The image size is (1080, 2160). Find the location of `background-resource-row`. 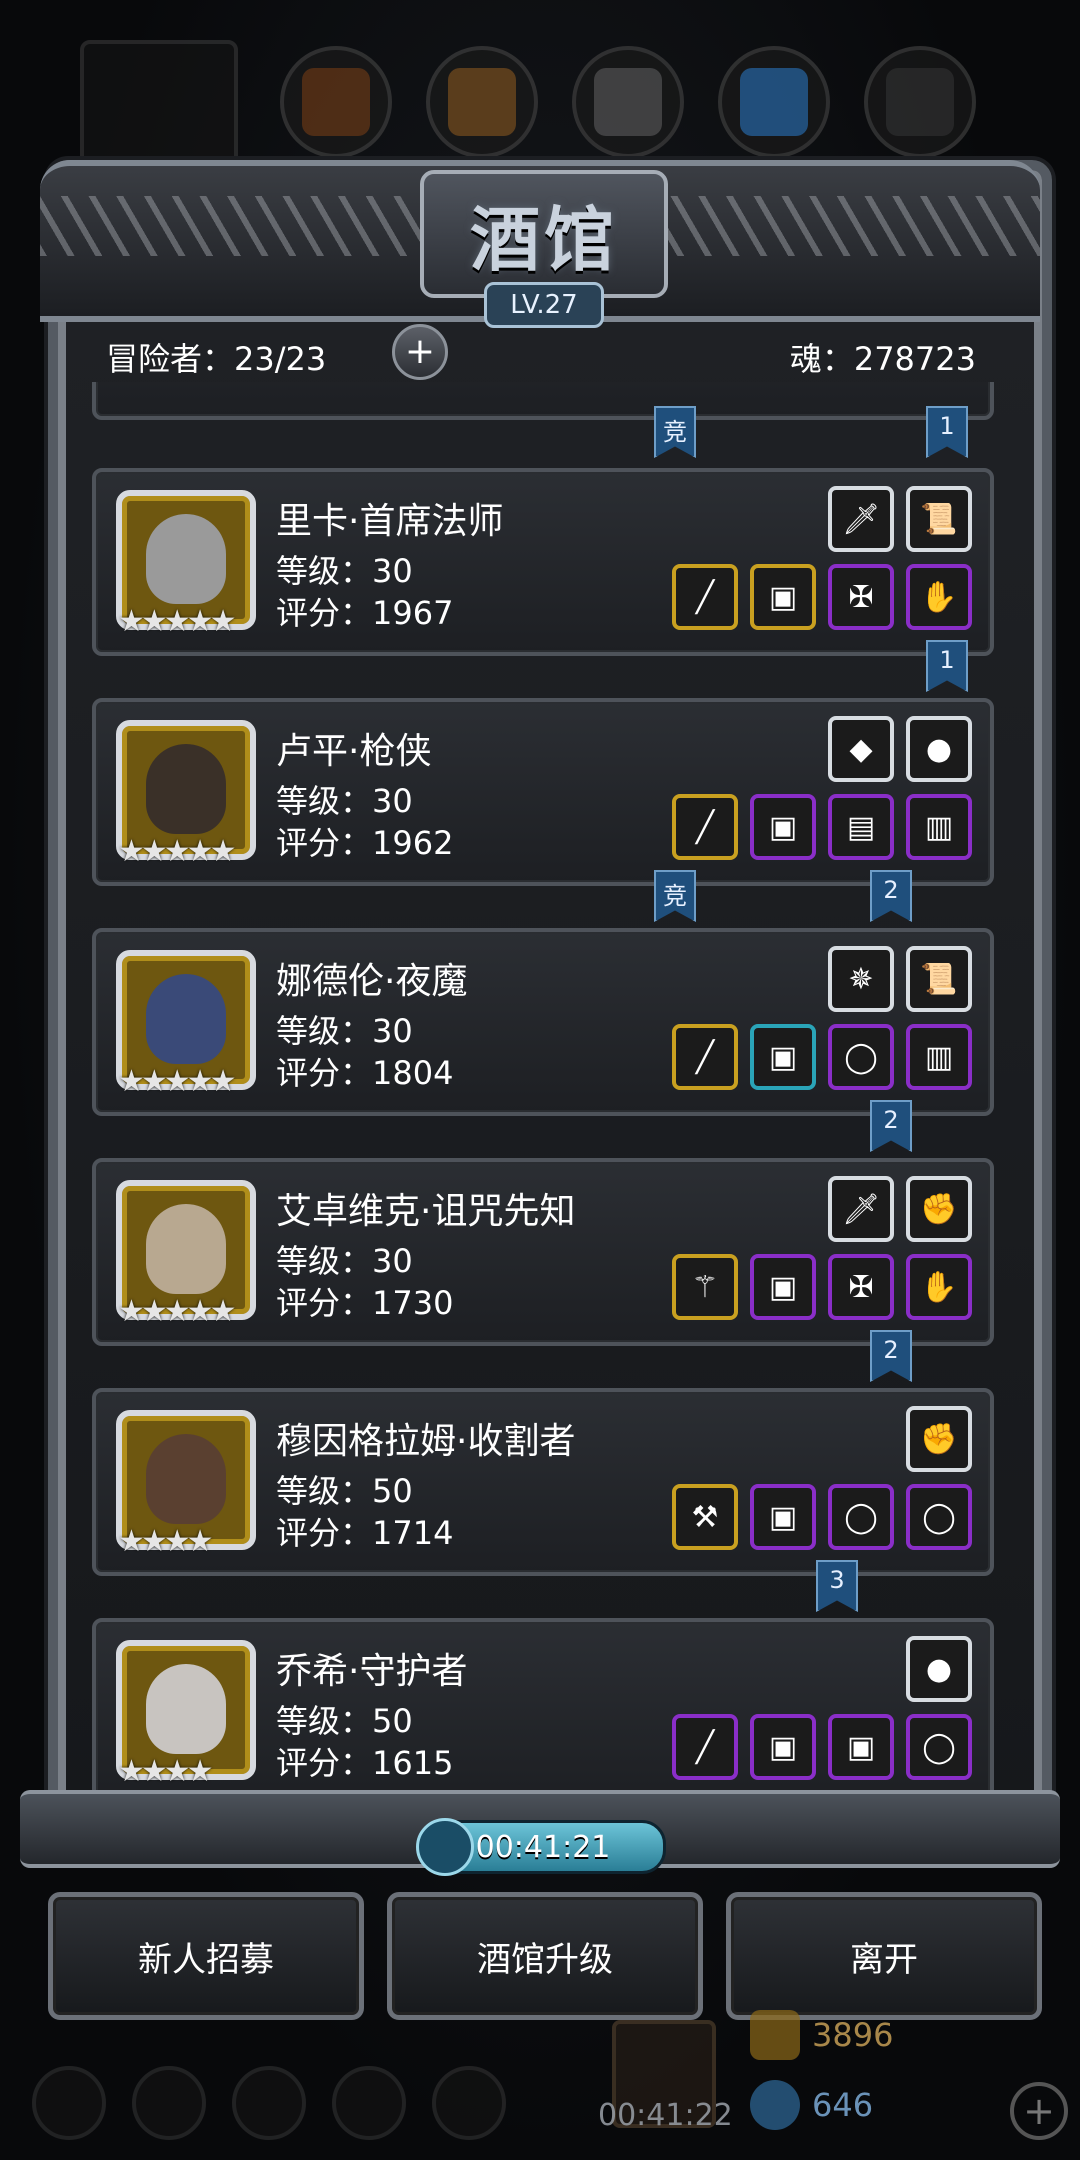

background-resource-row is located at coordinates (580, 109).